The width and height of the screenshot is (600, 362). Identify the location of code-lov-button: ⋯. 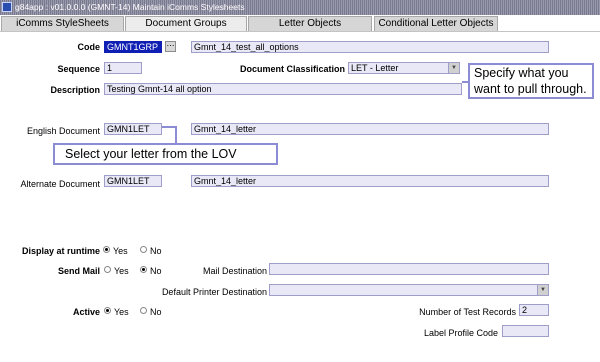
(170, 46).